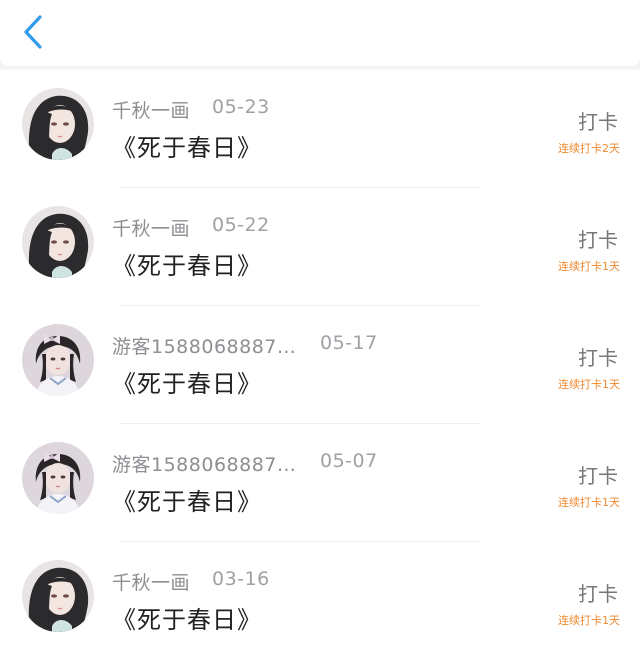 The width and height of the screenshot is (640, 657). What do you see at coordinates (349, 343) in the screenshot?
I see `checkin-date: 05-17` at bounding box center [349, 343].